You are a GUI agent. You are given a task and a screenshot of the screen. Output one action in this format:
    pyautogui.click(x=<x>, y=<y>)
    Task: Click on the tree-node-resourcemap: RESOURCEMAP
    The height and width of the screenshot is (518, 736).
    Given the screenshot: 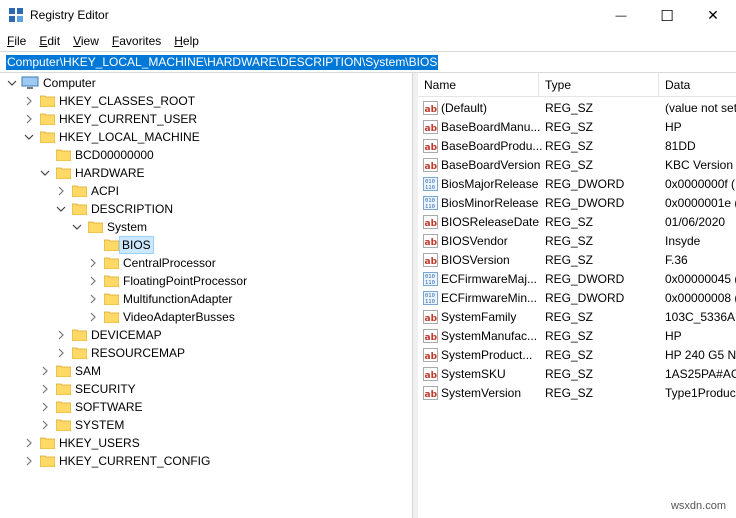 What is the action you would take?
    pyautogui.click(x=206, y=353)
    